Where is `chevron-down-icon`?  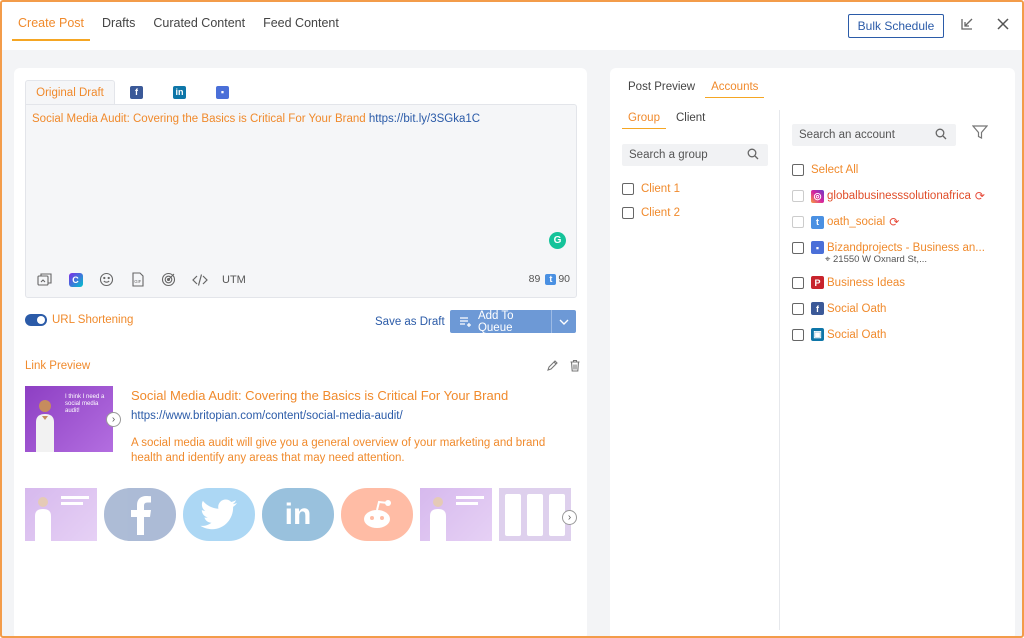 chevron-down-icon is located at coordinates (564, 322).